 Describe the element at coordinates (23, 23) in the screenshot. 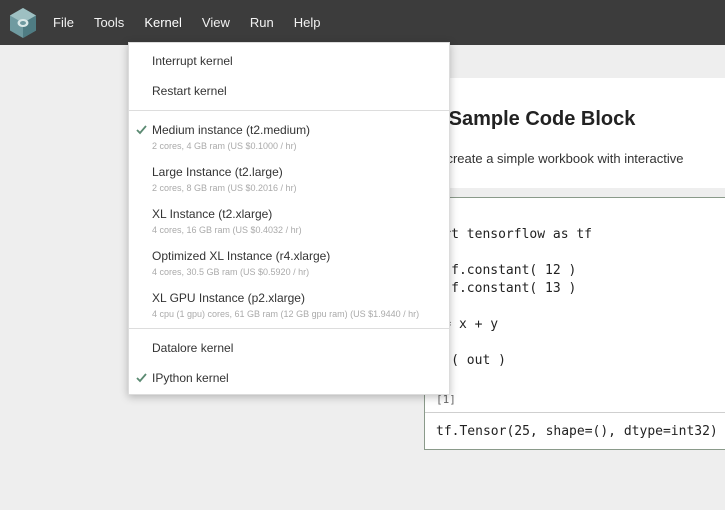

I see `app-logo-icon` at that location.